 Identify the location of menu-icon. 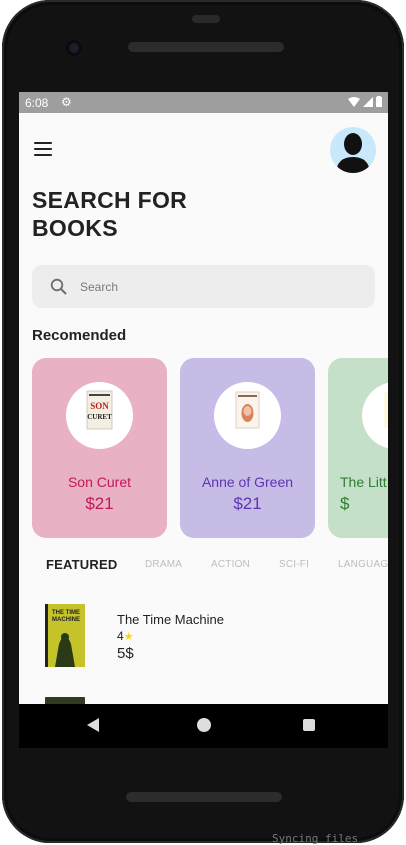
(43, 149).